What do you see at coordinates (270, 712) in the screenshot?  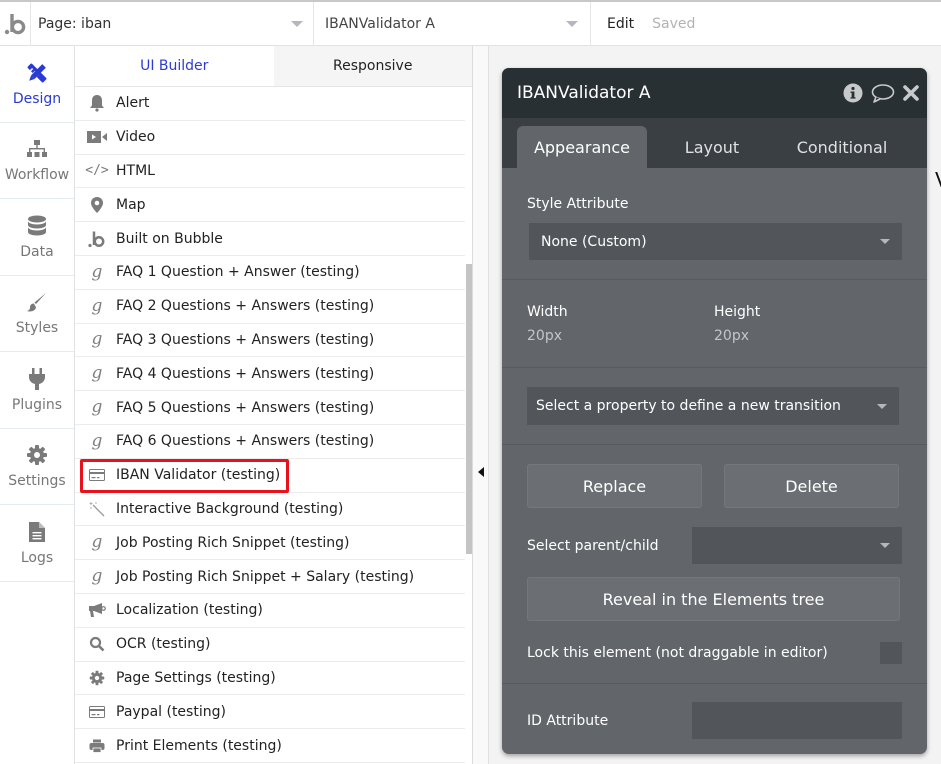 I see `palette-item-paypal: Paypal (testing)` at bounding box center [270, 712].